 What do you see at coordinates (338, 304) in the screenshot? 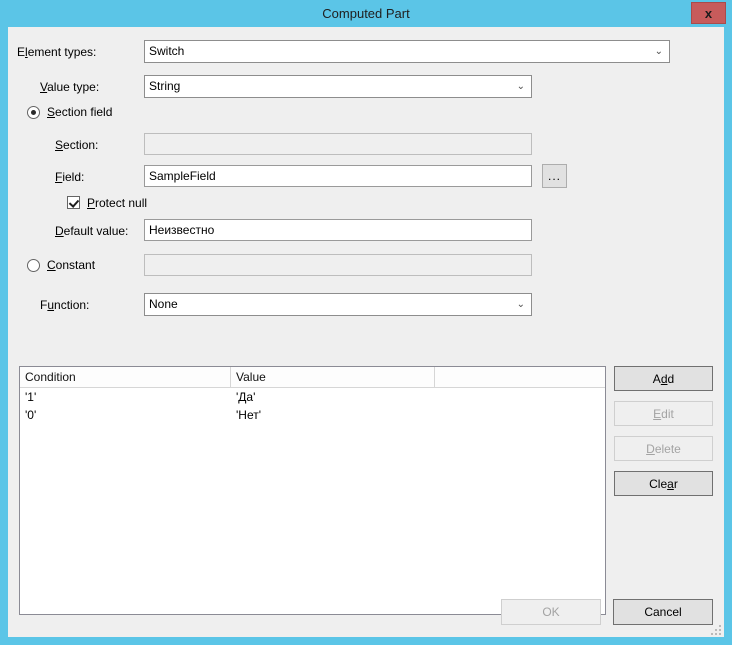
I see `function-combobox: None ⌄` at bounding box center [338, 304].